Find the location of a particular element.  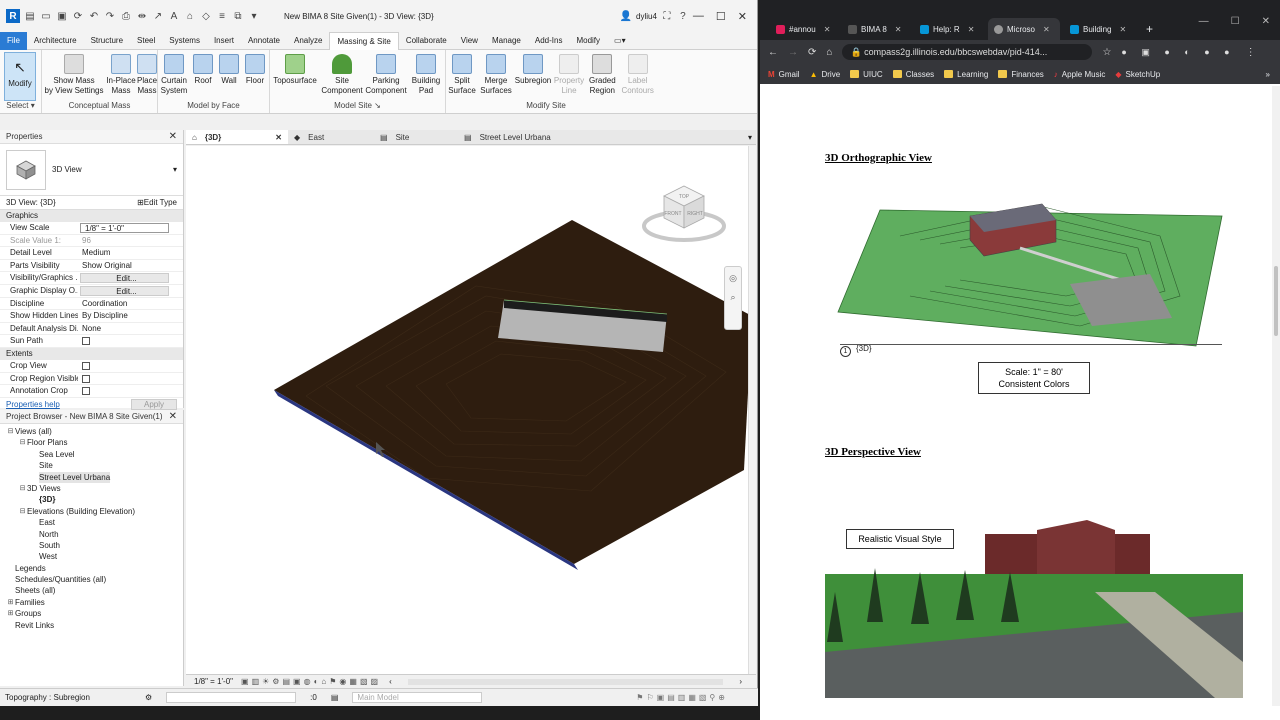

dimension-icon: ↗ is located at coordinates (158, 16).